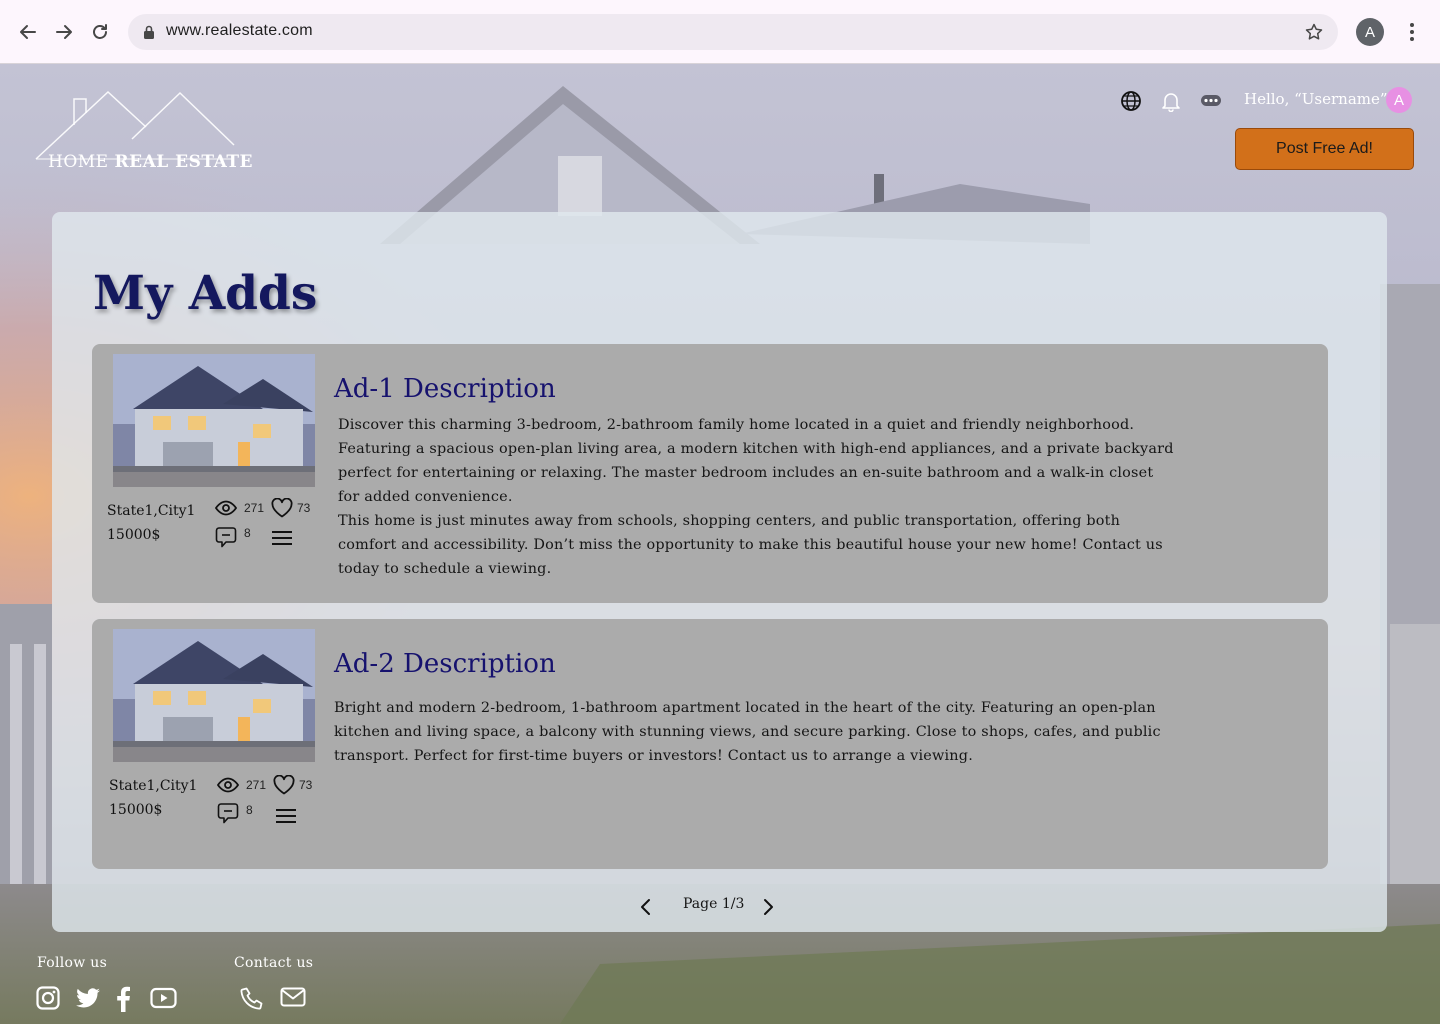 The image size is (1440, 1024). What do you see at coordinates (81, 162) in the screenshot?
I see `logo-text-regular: HOME` at bounding box center [81, 162].